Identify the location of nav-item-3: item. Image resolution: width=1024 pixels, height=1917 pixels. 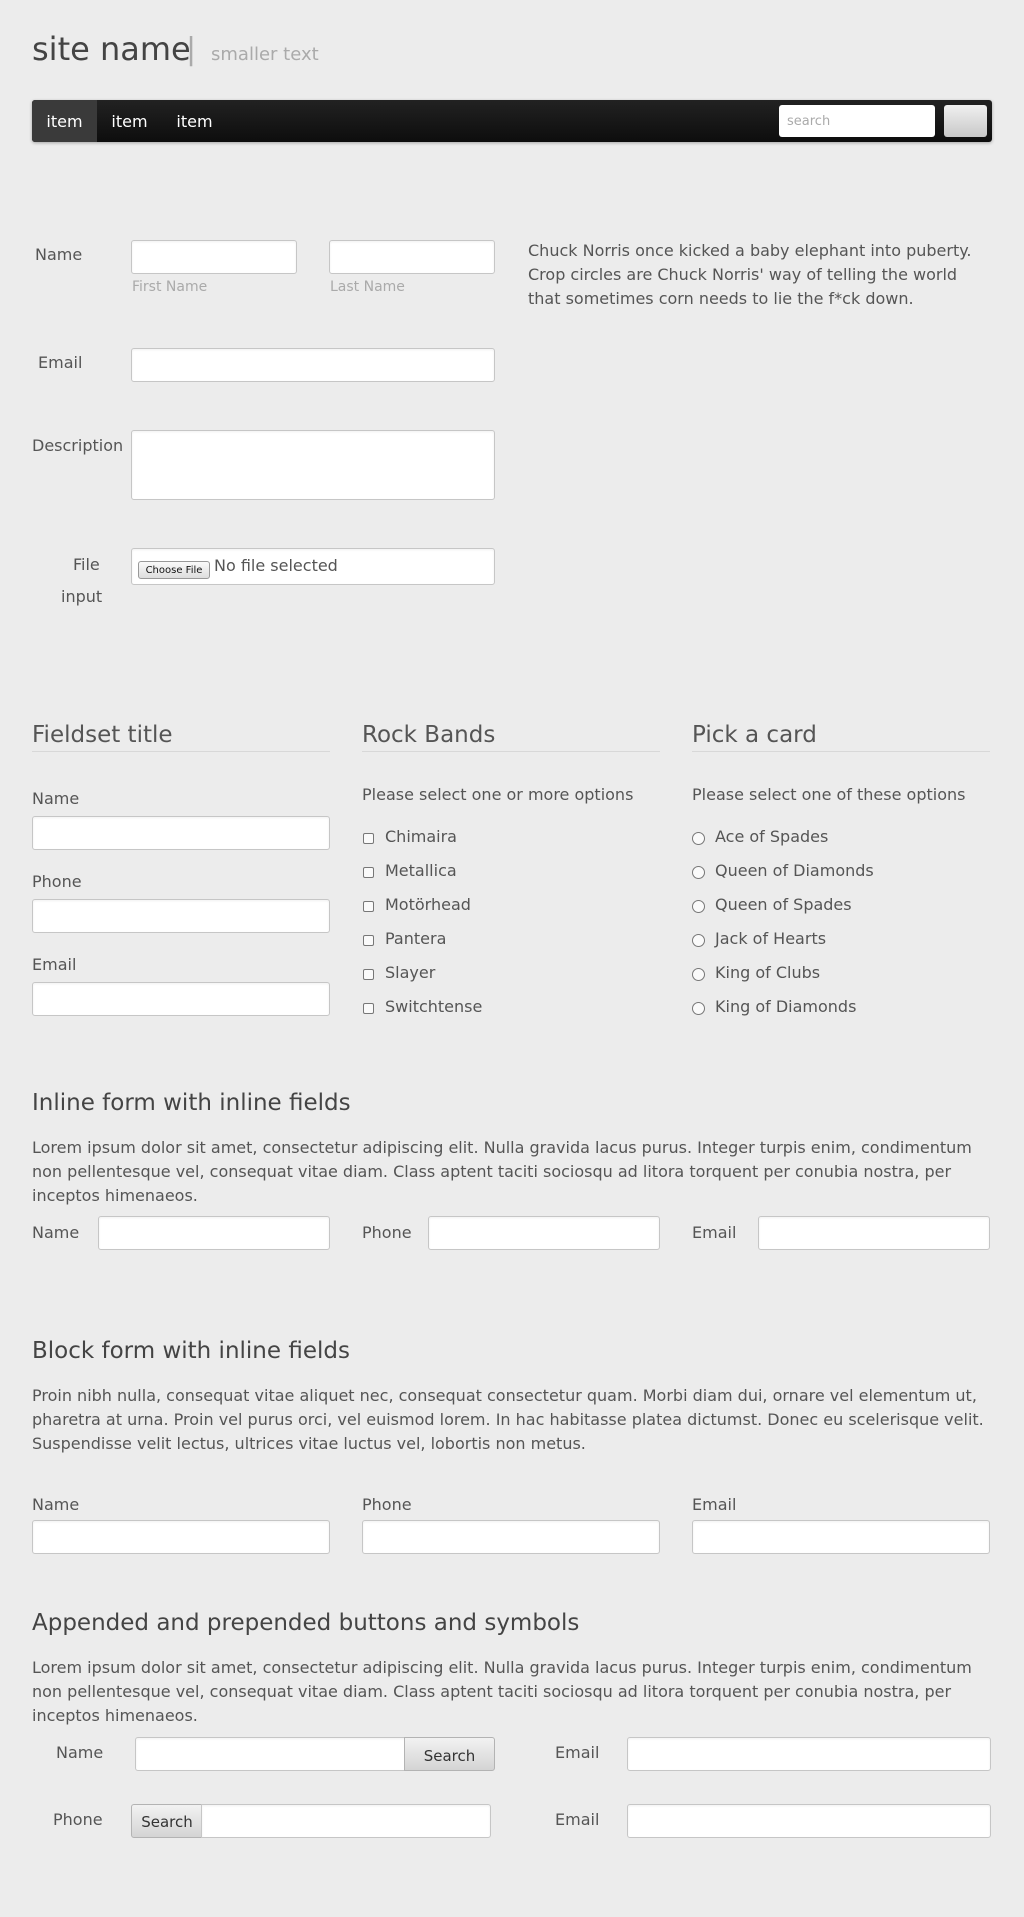
(194, 121).